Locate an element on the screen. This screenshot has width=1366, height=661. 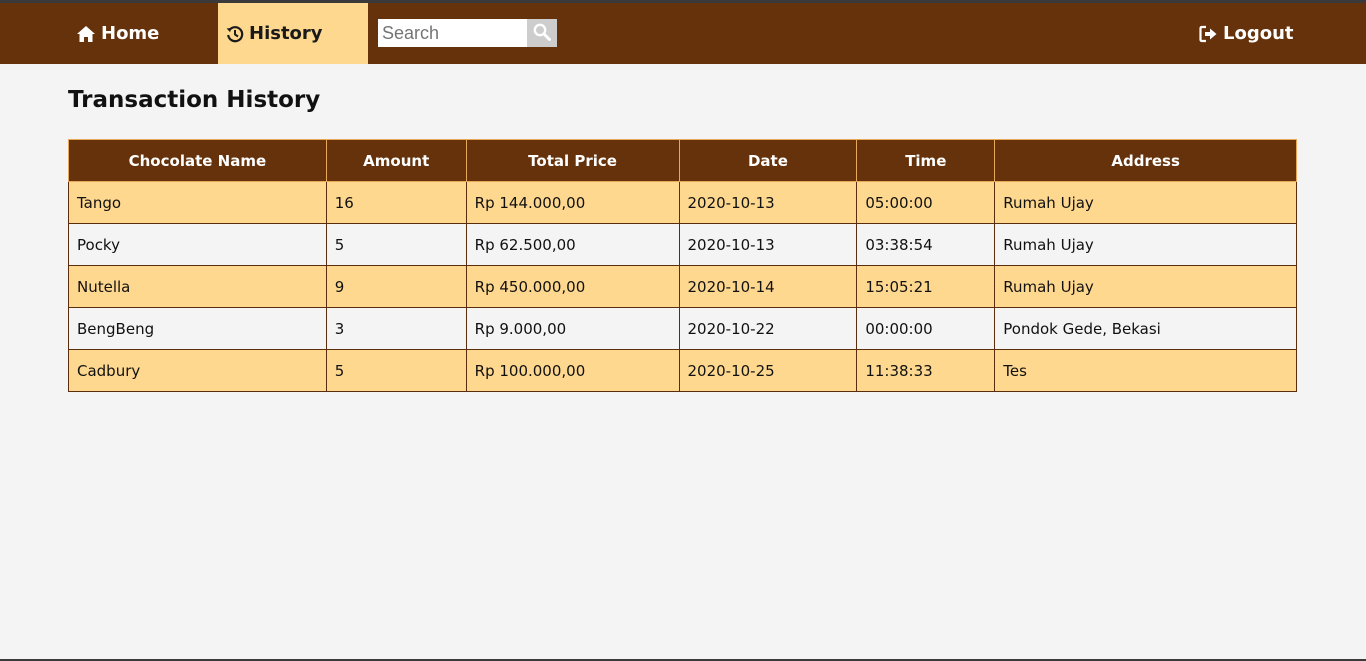
cell-total-price: Rp 100.000,00 is located at coordinates (572, 370).